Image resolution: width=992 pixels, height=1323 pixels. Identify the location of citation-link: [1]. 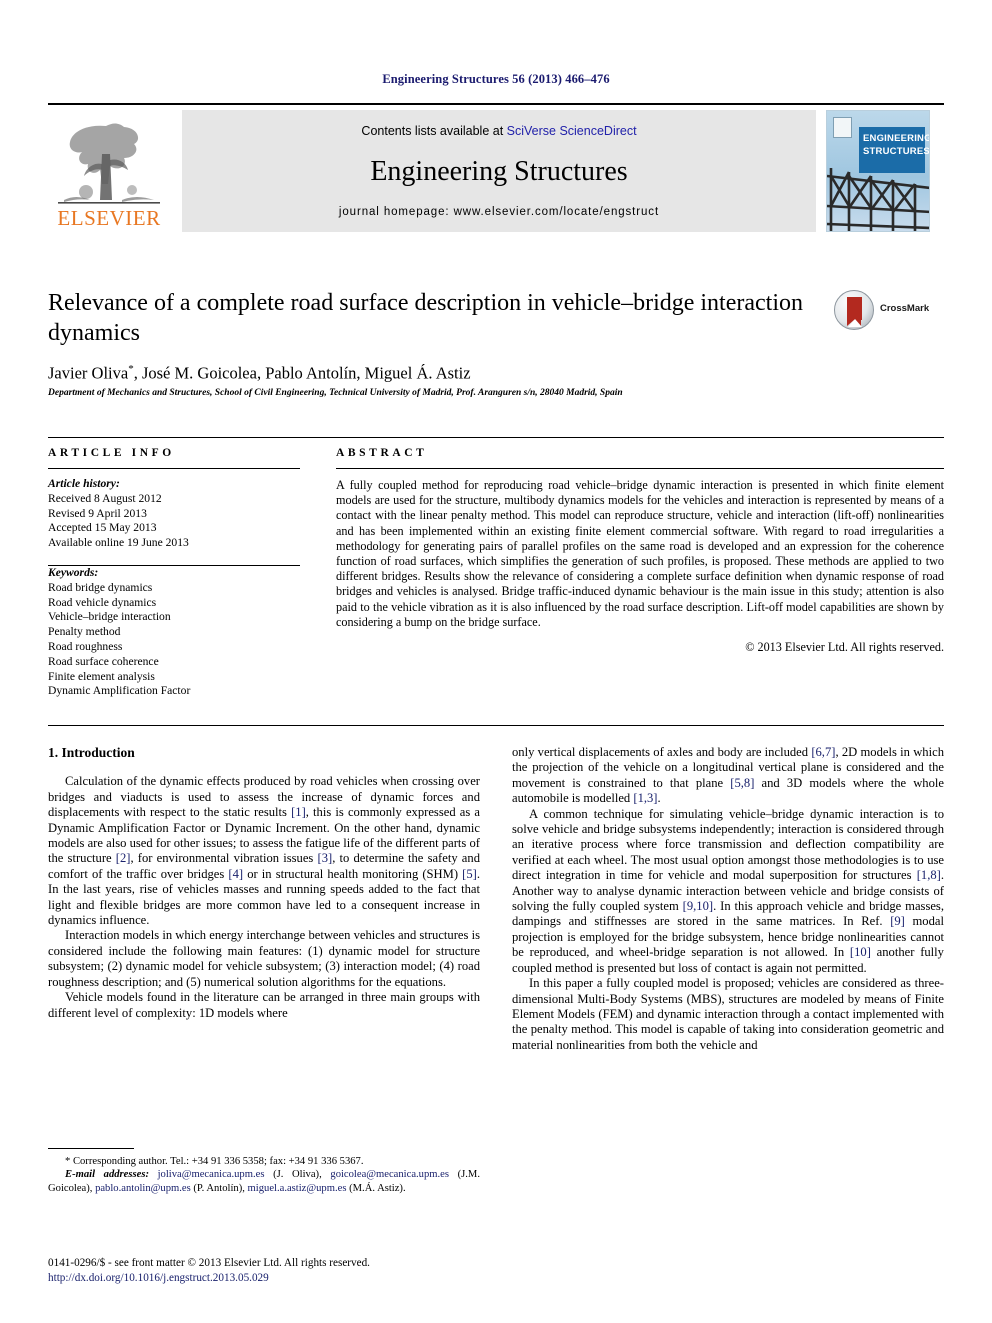
(298, 812).